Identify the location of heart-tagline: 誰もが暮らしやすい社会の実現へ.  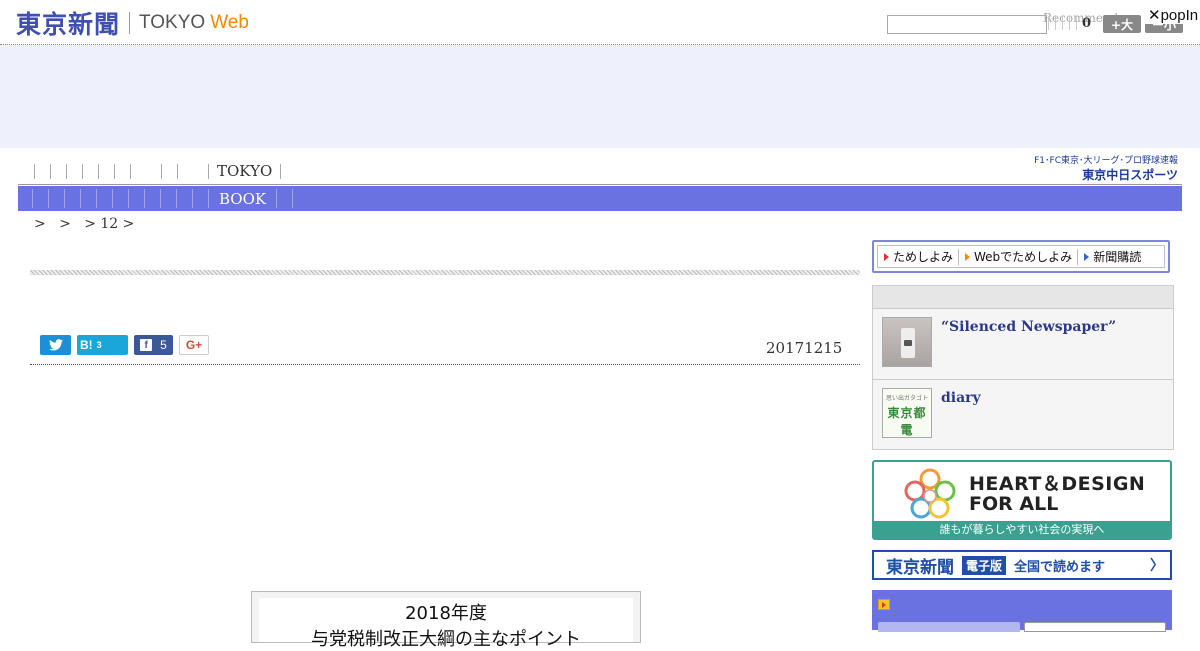
(1022, 529).